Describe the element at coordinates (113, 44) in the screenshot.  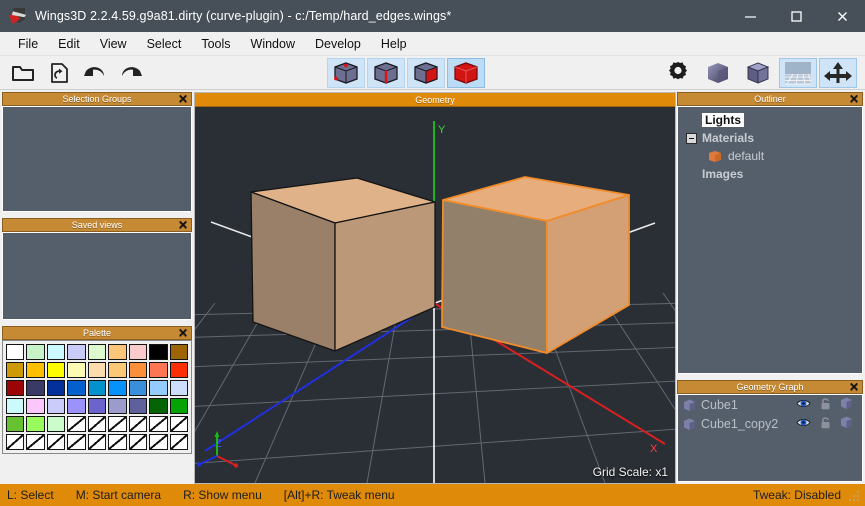
I see `menu-view: View` at that location.